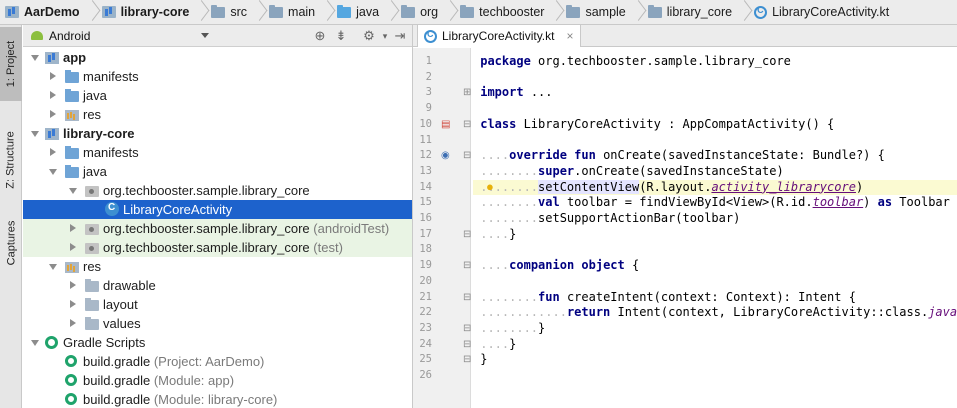 The image size is (957, 408). Describe the element at coordinates (822, 12) in the screenshot. I see `breadcrumb-item-file: LibraryCoreActivity.kt` at that location.